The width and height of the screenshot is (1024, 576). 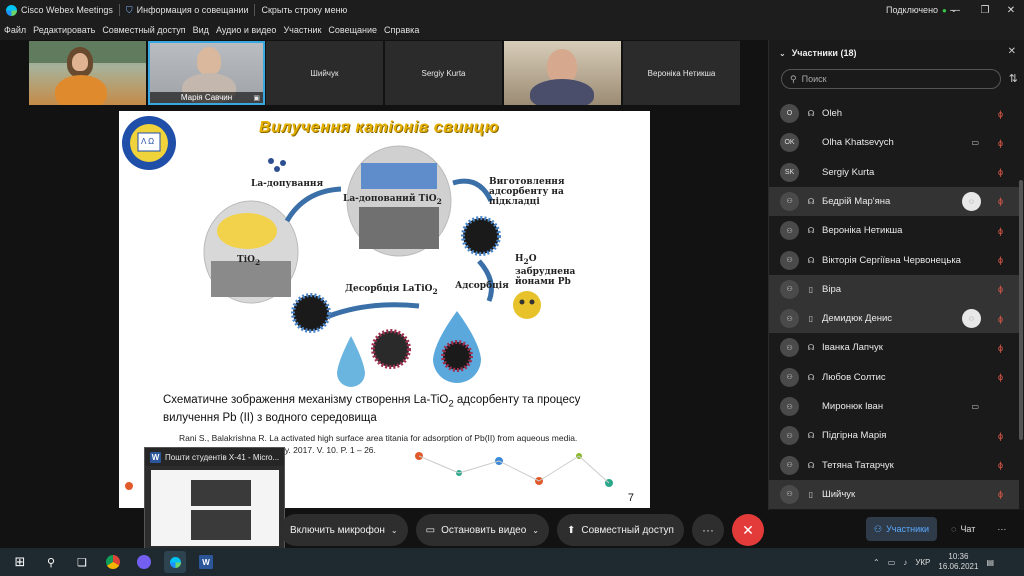 What do you see at coordinates (789, 406) in the screenshot?
I see `avatar: ⚇` at bounding box center [789, 406].